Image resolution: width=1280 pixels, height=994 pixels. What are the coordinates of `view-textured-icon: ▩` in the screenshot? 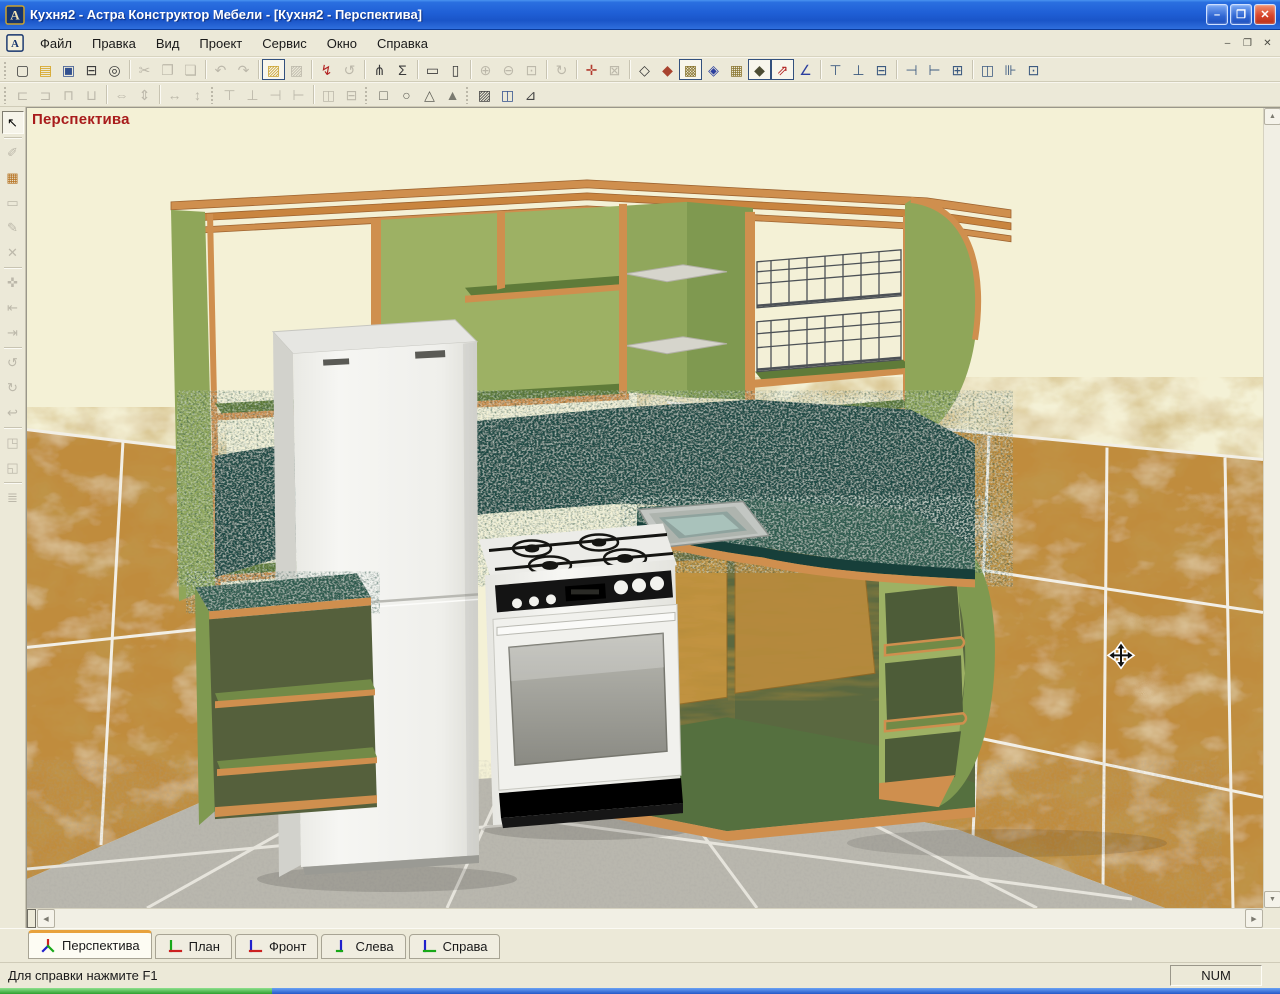 It's located at (690, 69).